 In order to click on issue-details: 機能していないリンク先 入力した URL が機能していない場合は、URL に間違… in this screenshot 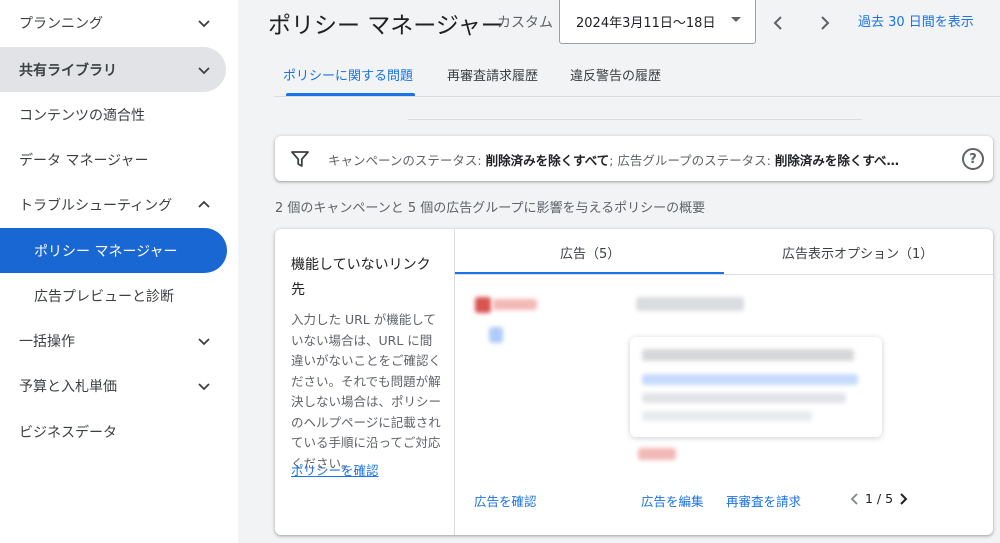, I will do `click(364, 382)`.